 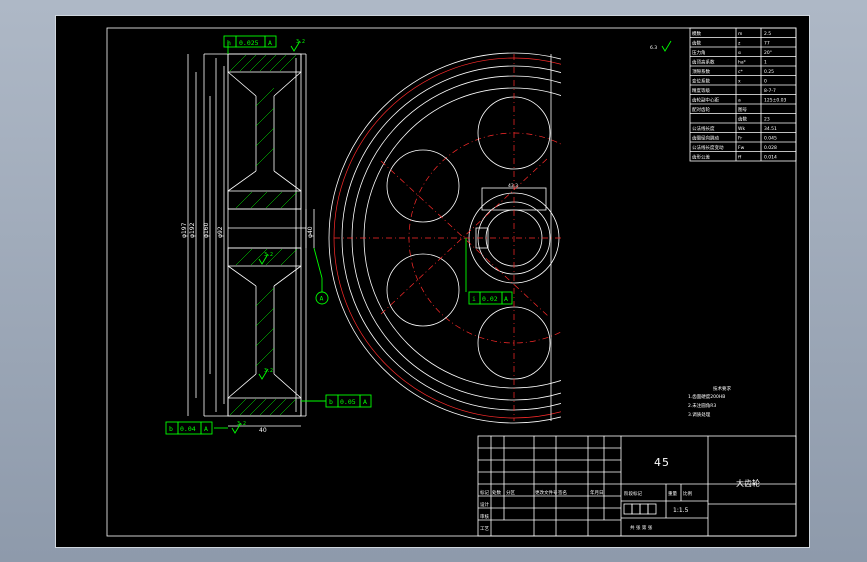 What do you see at coordinates (722, 388) in the screenshot?
I see `tech-req-title: 技术要求` at bounding box center [722, 388].